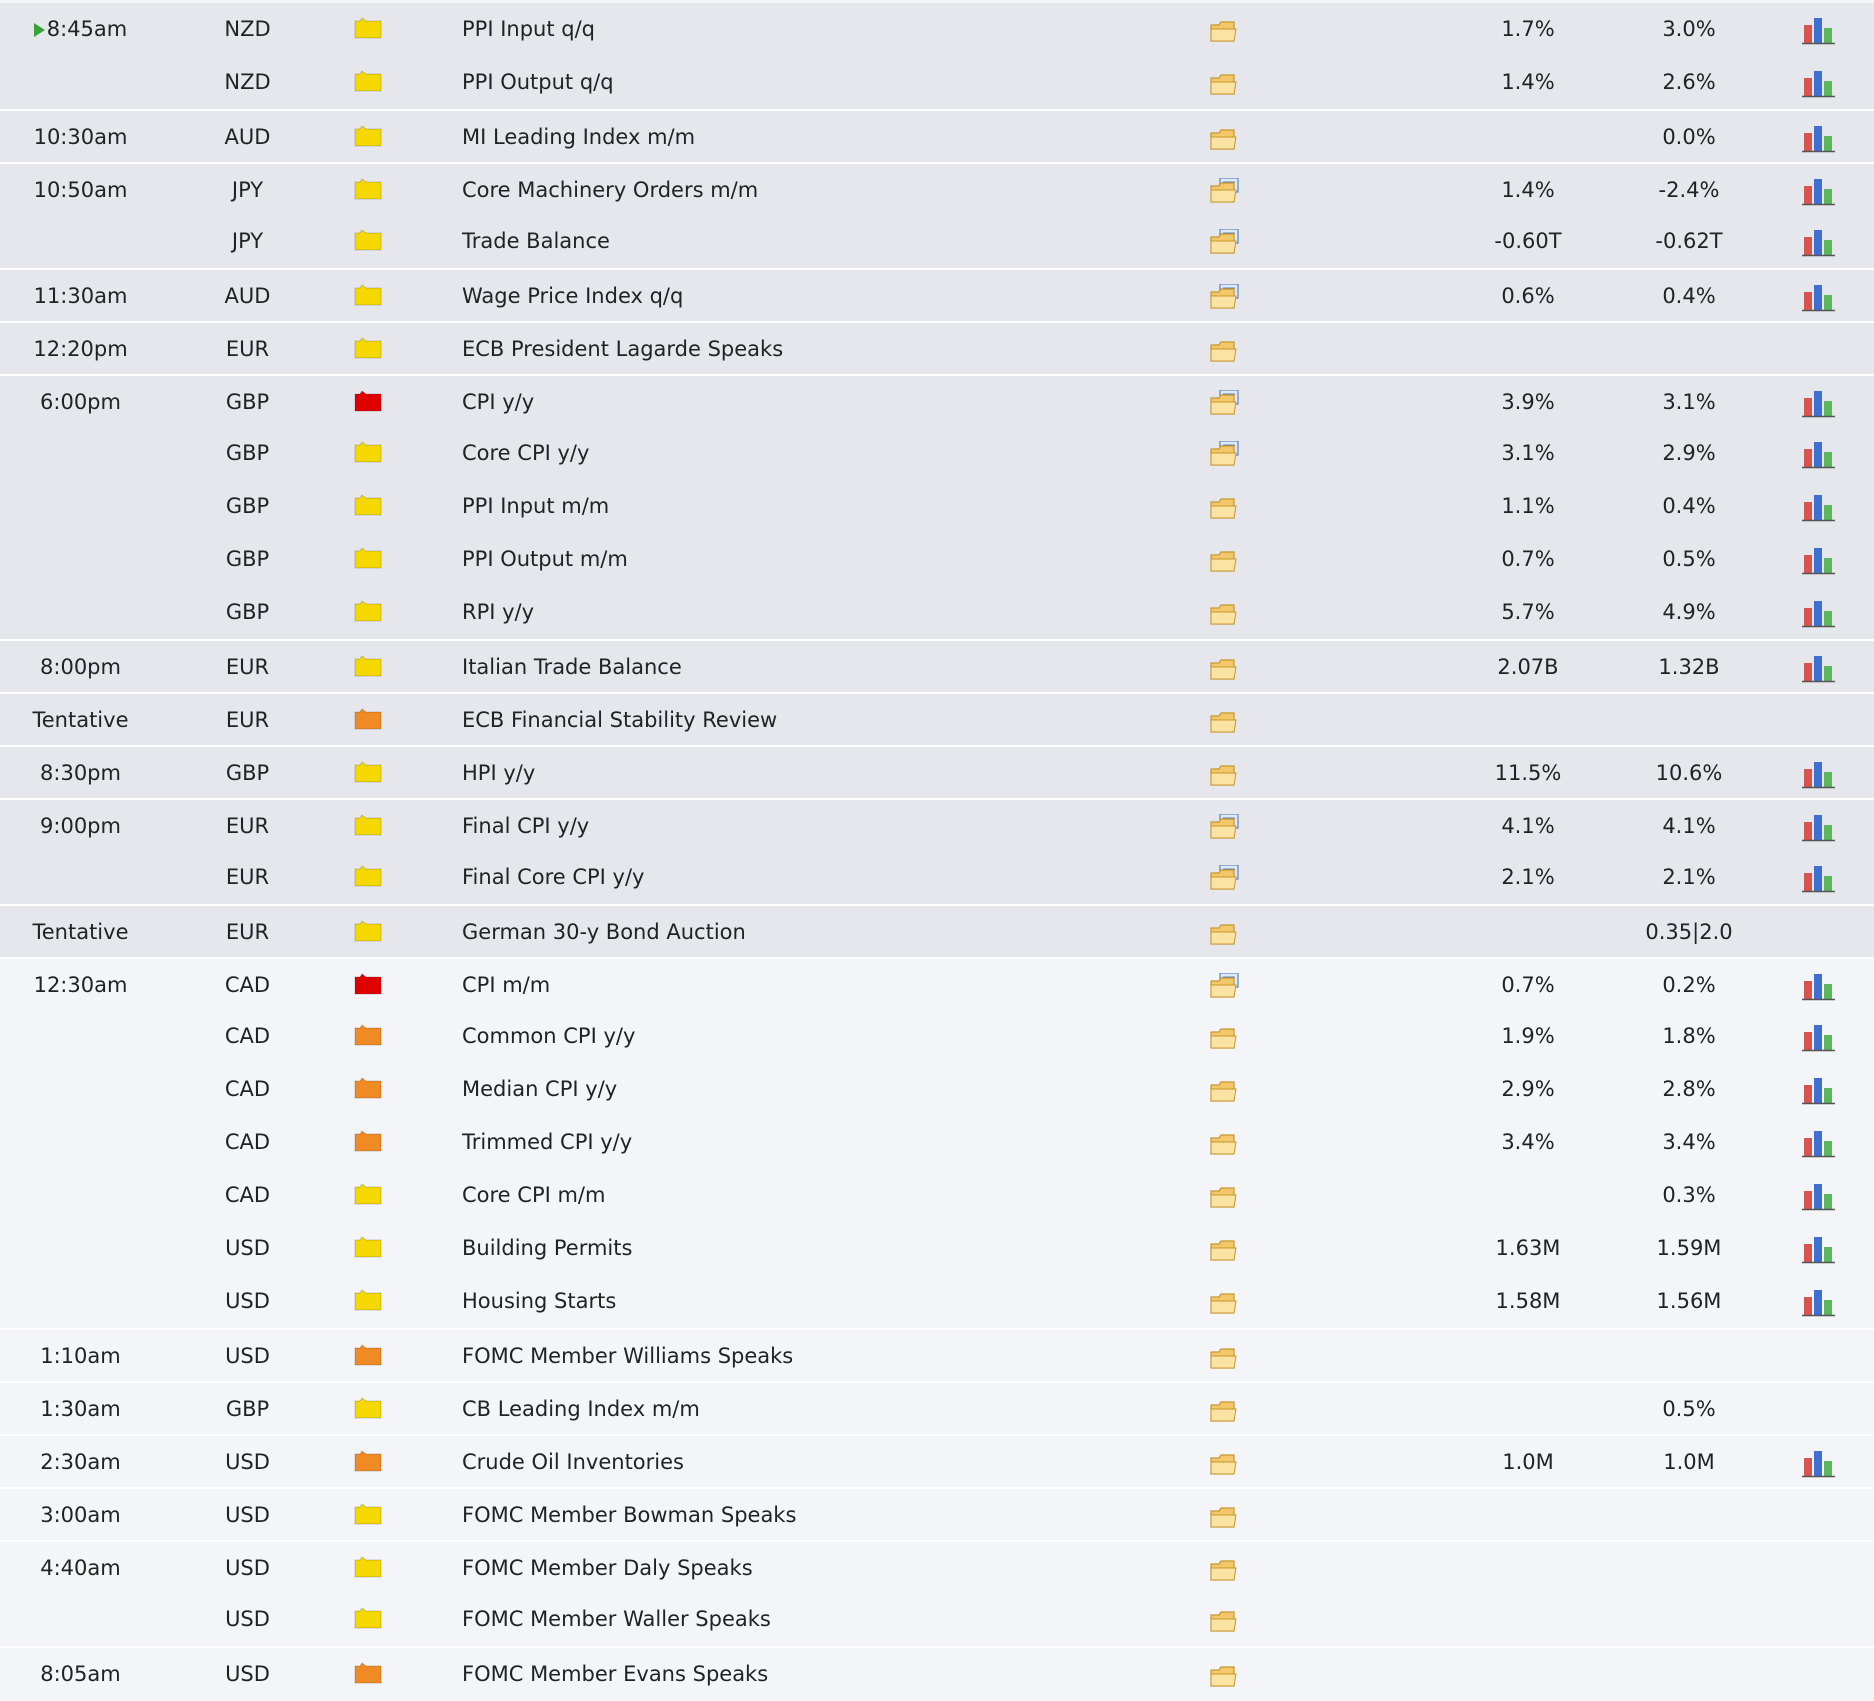 The width and height of the screenshot is (1874, 1701). I want to click on event-title: Italian Trade Balance, so click(812, 667).